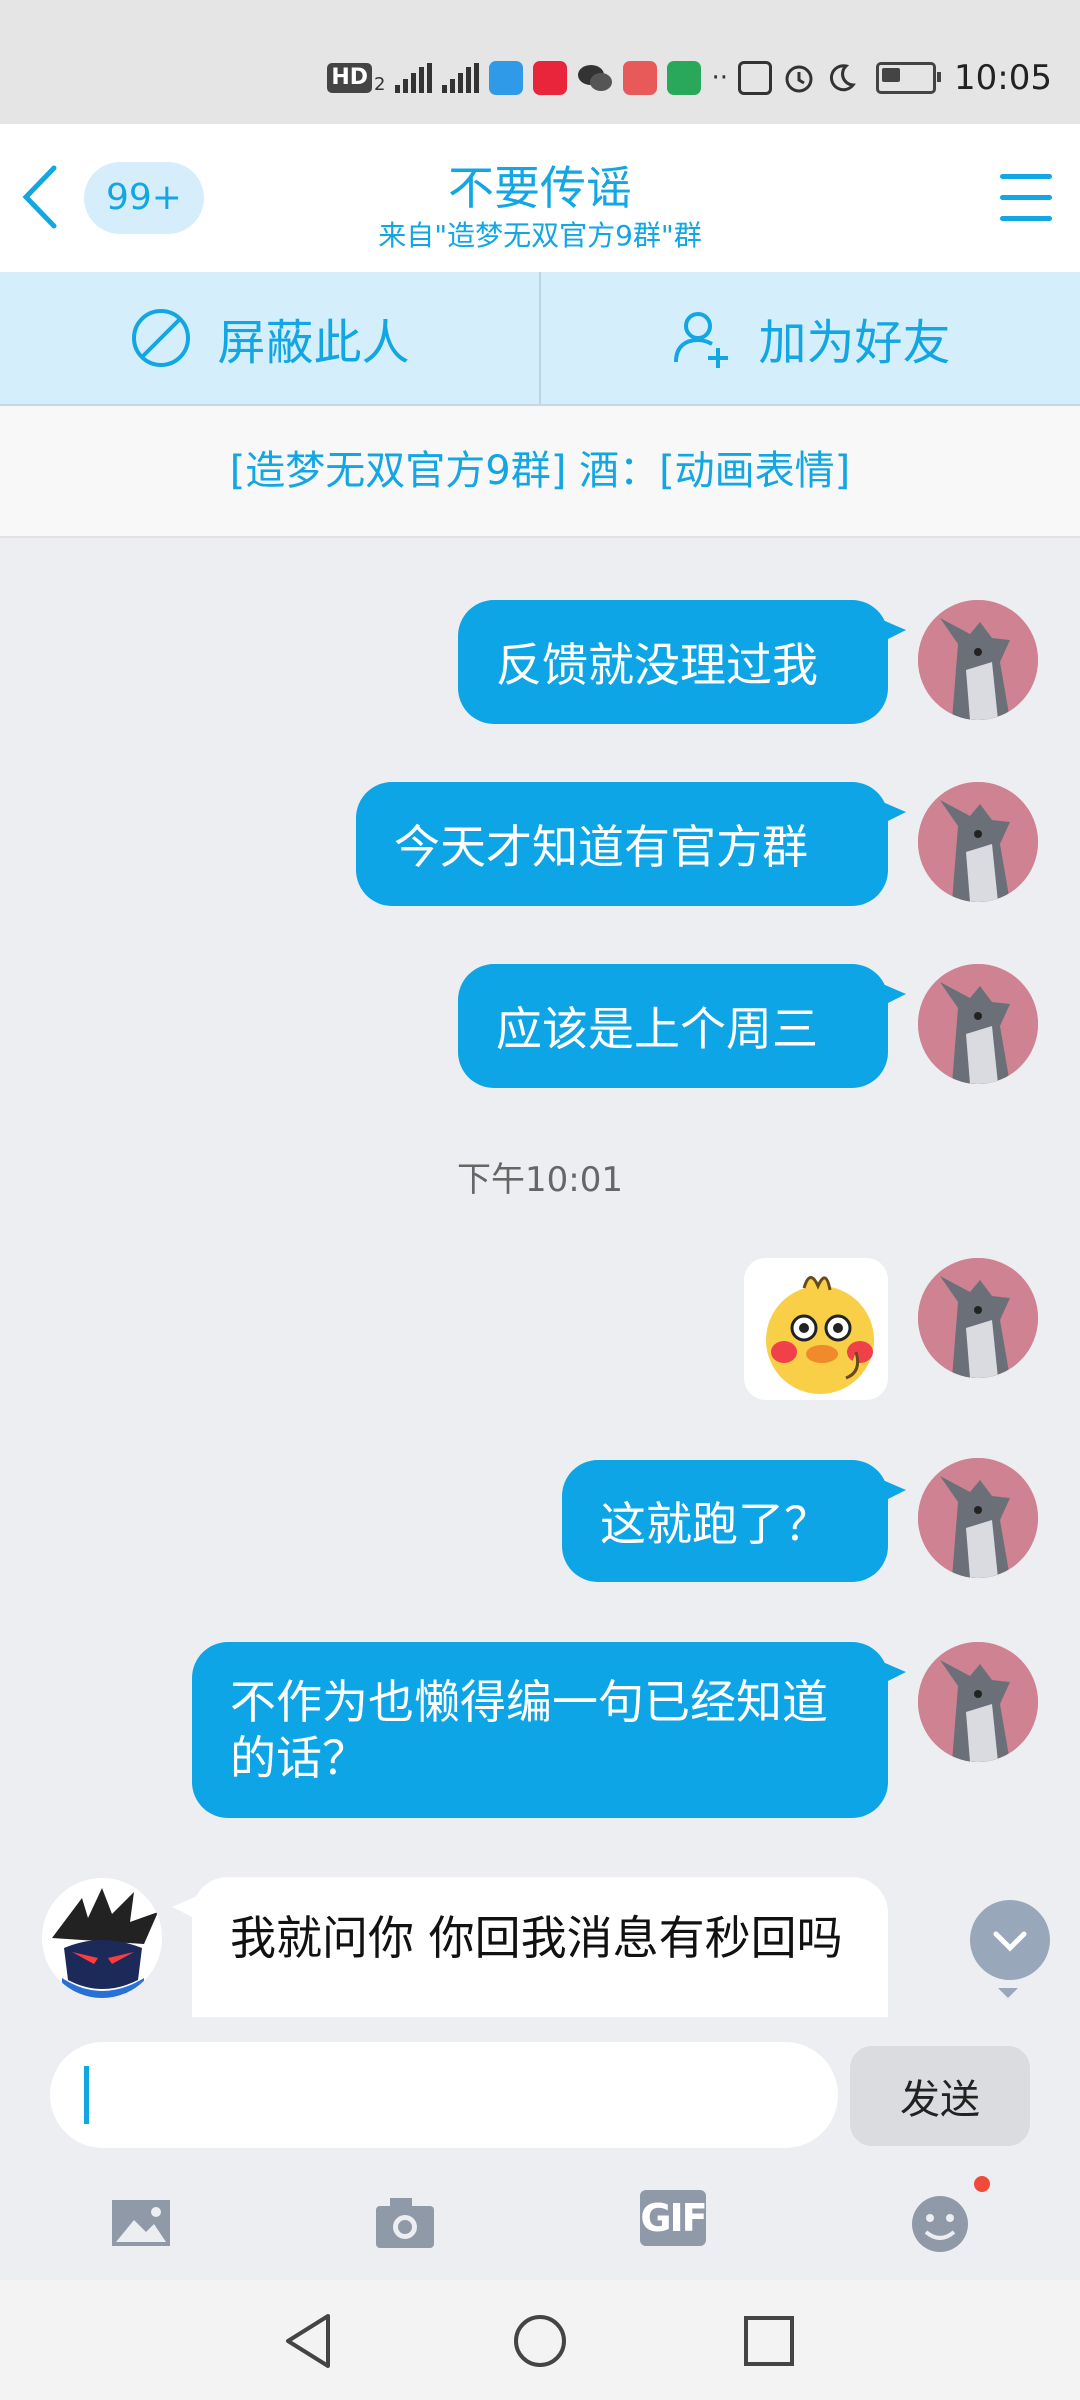 This screenshot has height=2400, width=1080. What do you see at coordinates (444, 2095) in the screenshot?
I see `message-input` at bounding box center [444, 2095].